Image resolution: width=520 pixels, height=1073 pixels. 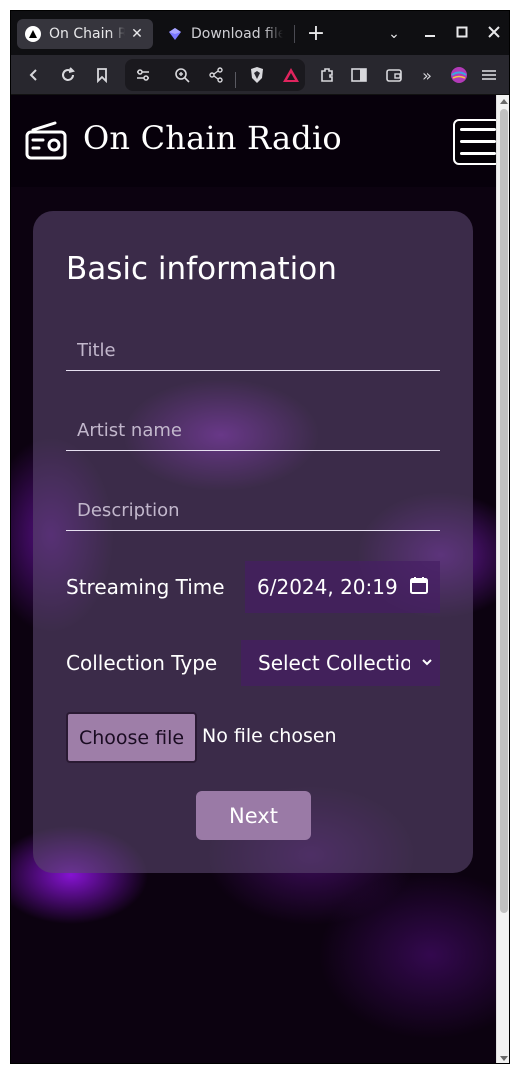 What do you see at coordinates (269, 736) in the screenshot?
I see `file-status-text: No file chosen` at bounding box center [269, 736].